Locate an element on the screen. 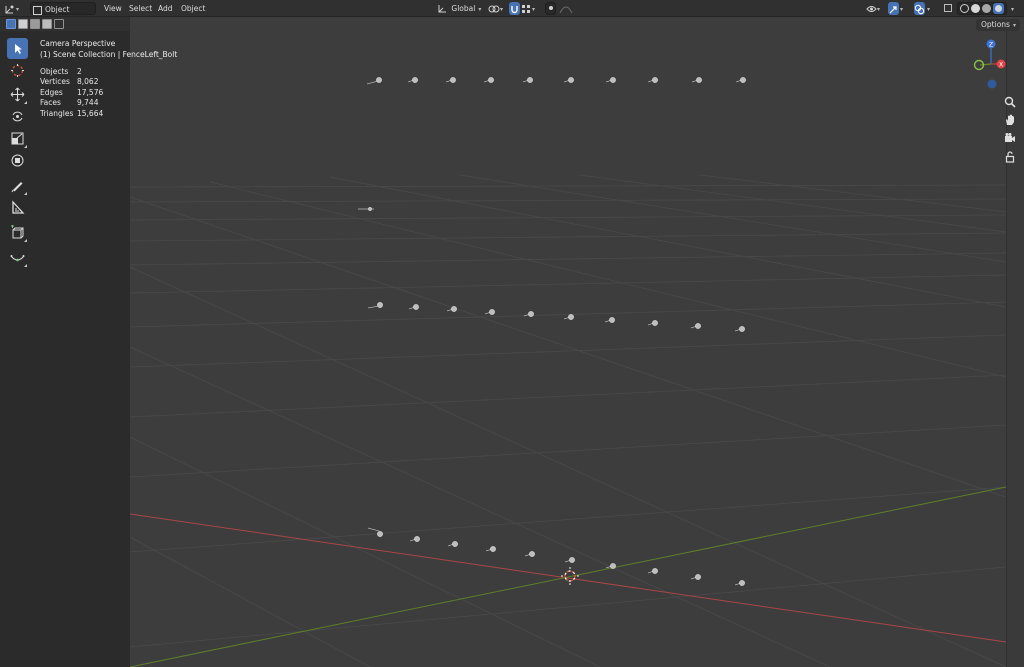 Image resolution: width=1024 pixels, height=667 pixels. lock-camera-button is located at coordinates (1010, 157).